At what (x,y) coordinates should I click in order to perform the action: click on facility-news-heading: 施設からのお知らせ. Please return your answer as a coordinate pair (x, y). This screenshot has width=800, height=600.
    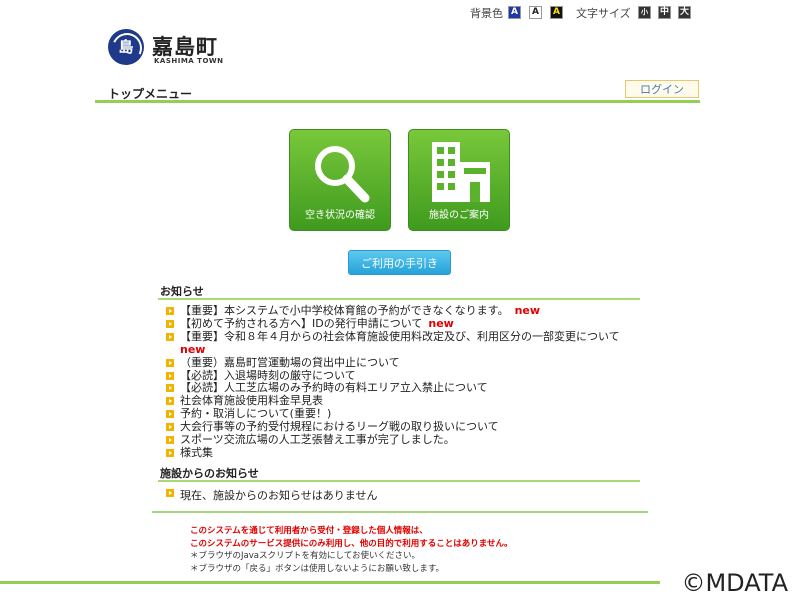
    Looking at the image, I should click on (209, 473).